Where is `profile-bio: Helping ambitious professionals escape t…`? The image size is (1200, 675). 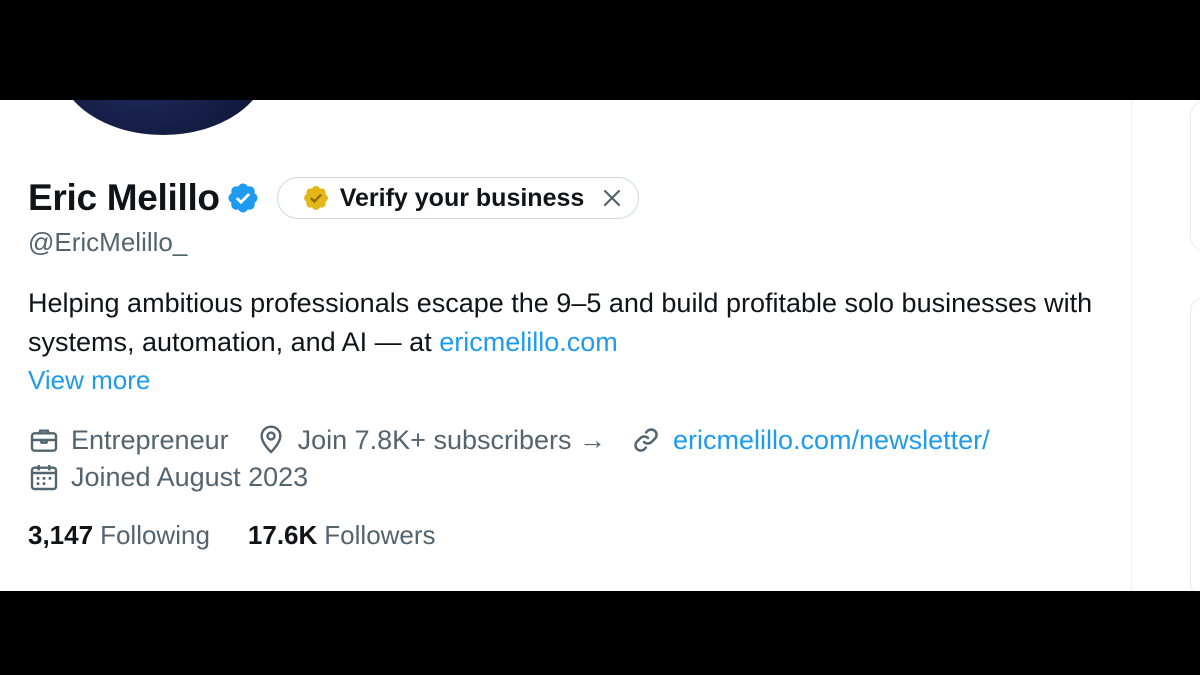 profile-bio: Helping ambitious professionals escape t… is located at coordinates (568, 323).